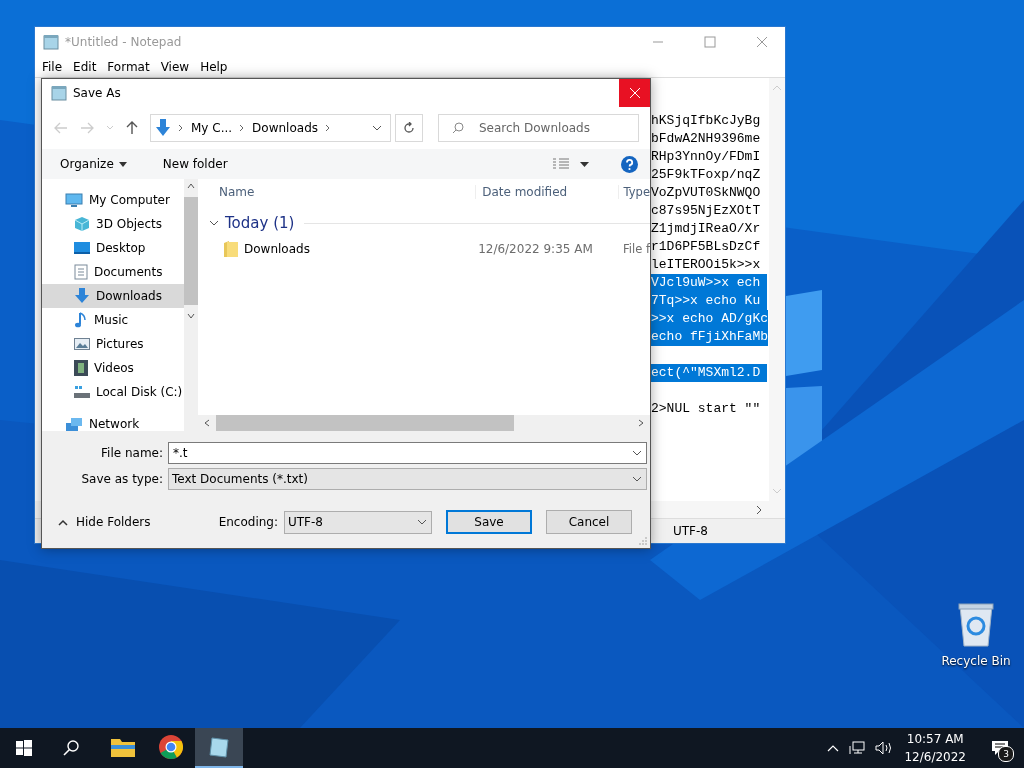 This screenshot has height=768, width=1024. I want to click on new-folder-button: New folder, so click(195, 164).